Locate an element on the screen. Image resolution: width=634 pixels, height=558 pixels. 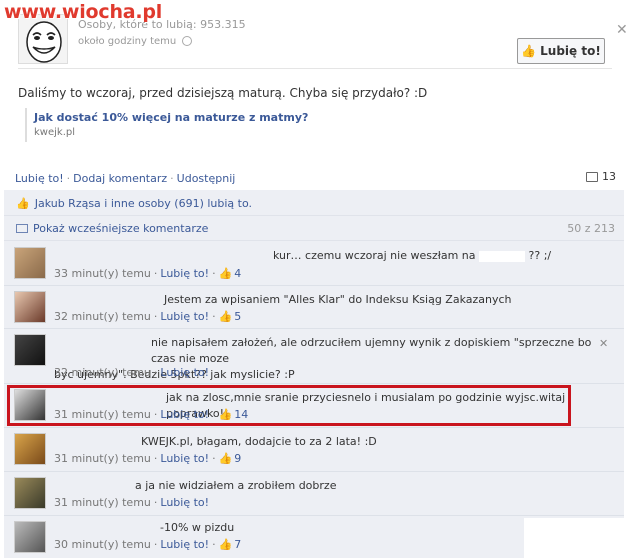
comment-meta: 33 minut(y) temu · Lubię to! · 👍 4 is located at coordinates (148, 273).